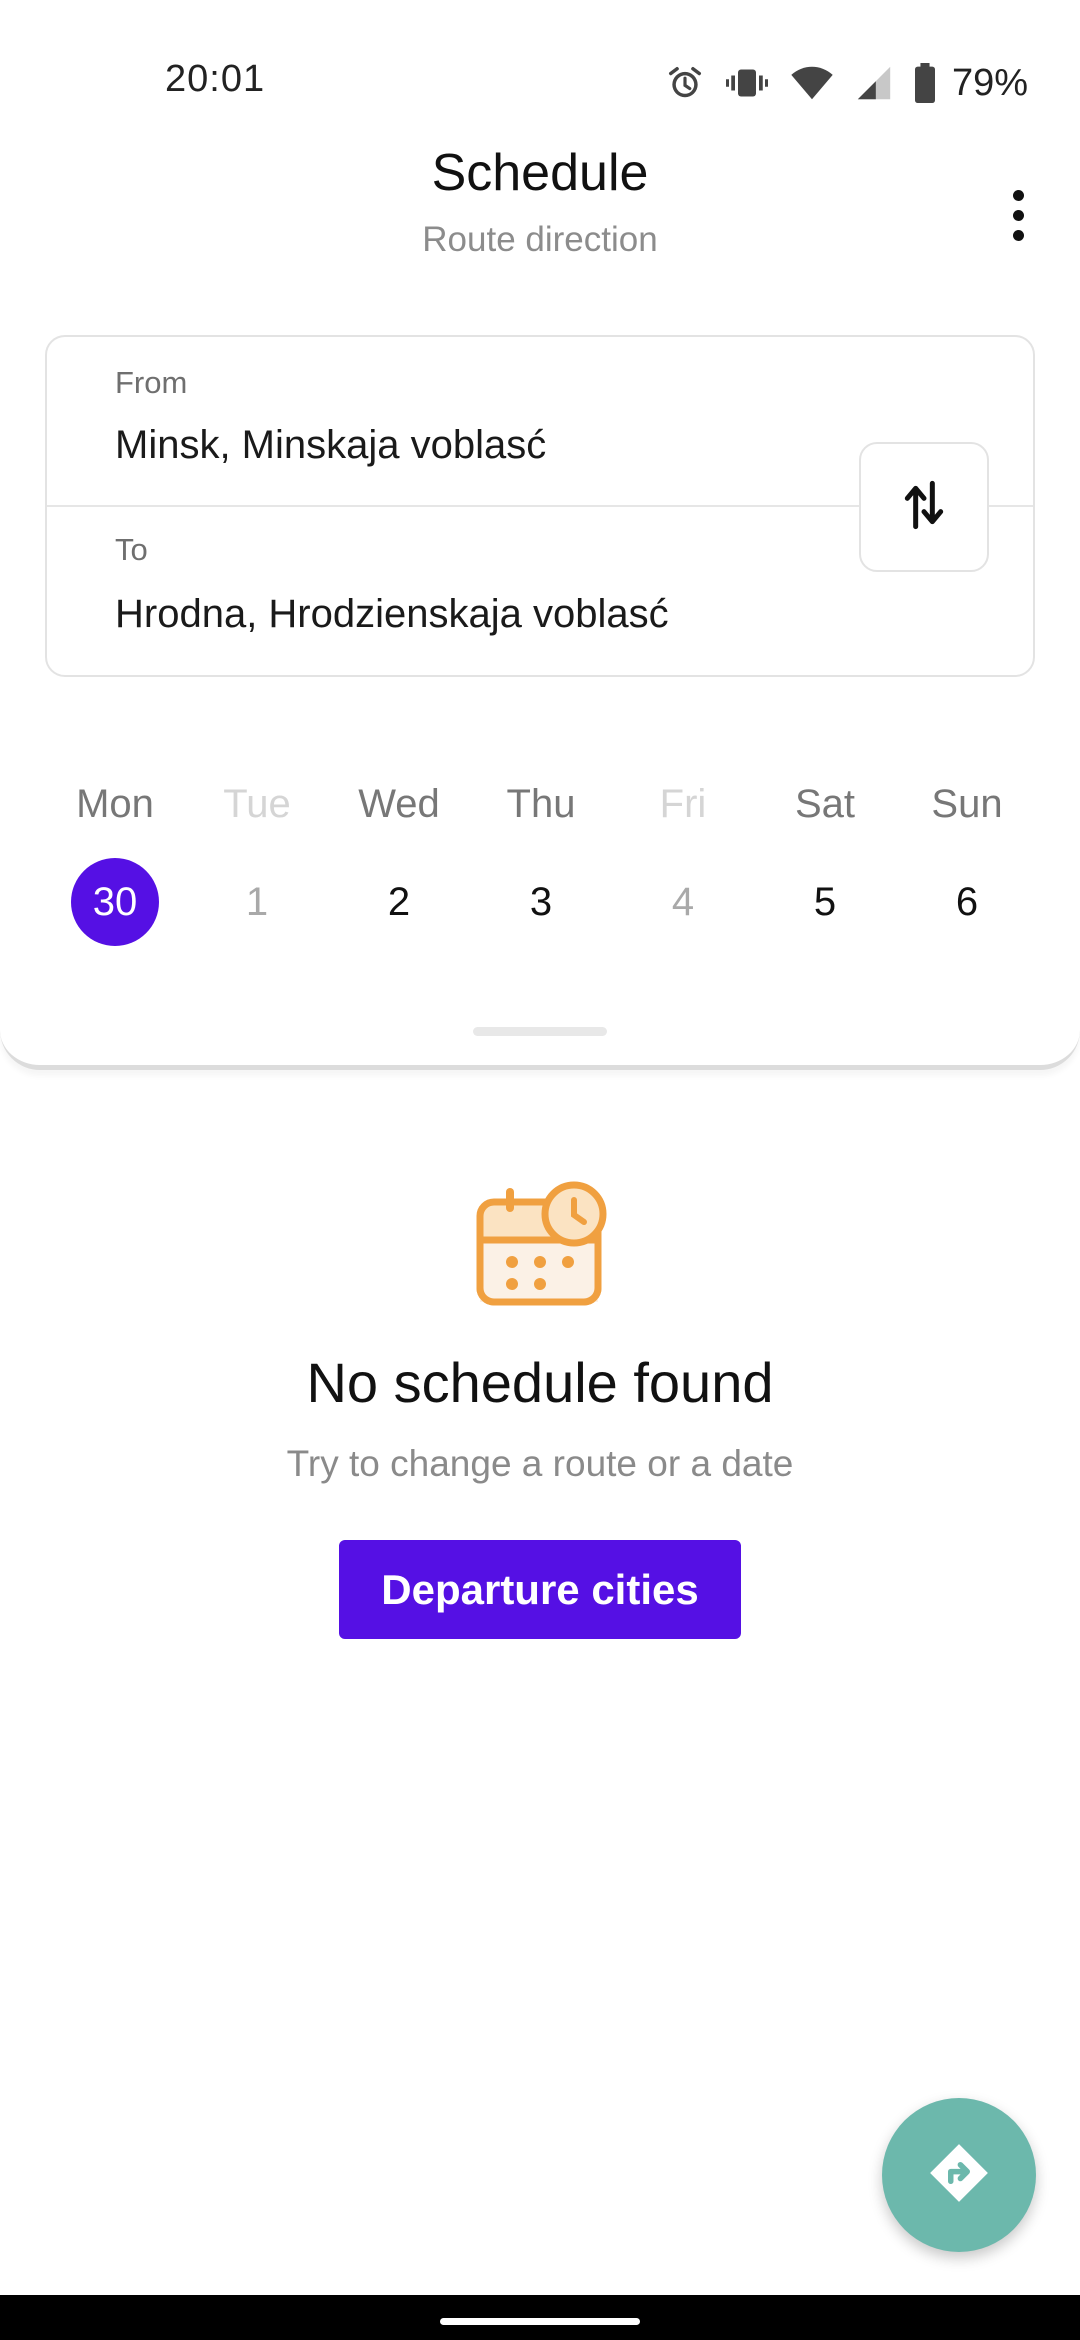 The height and width of the screenshot is (2340, 1080). What do you see at coordinates (540, 1245) in the screenshot?
I see `calendar-clock-icon` at bounding box center [540, 1245].